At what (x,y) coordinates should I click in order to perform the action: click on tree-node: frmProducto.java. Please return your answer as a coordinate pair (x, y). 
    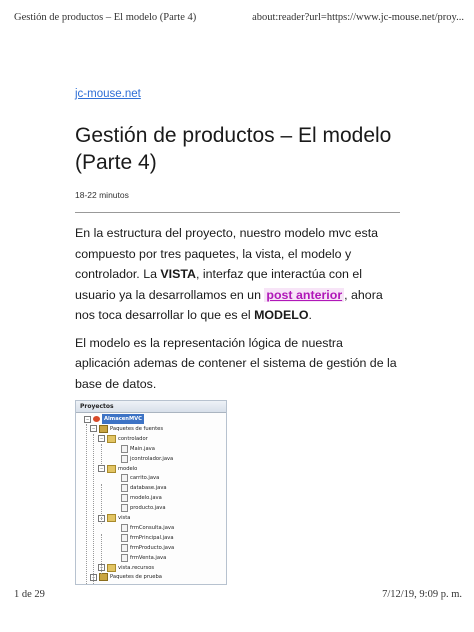
    Looking at the image, I should click on (144, 548).